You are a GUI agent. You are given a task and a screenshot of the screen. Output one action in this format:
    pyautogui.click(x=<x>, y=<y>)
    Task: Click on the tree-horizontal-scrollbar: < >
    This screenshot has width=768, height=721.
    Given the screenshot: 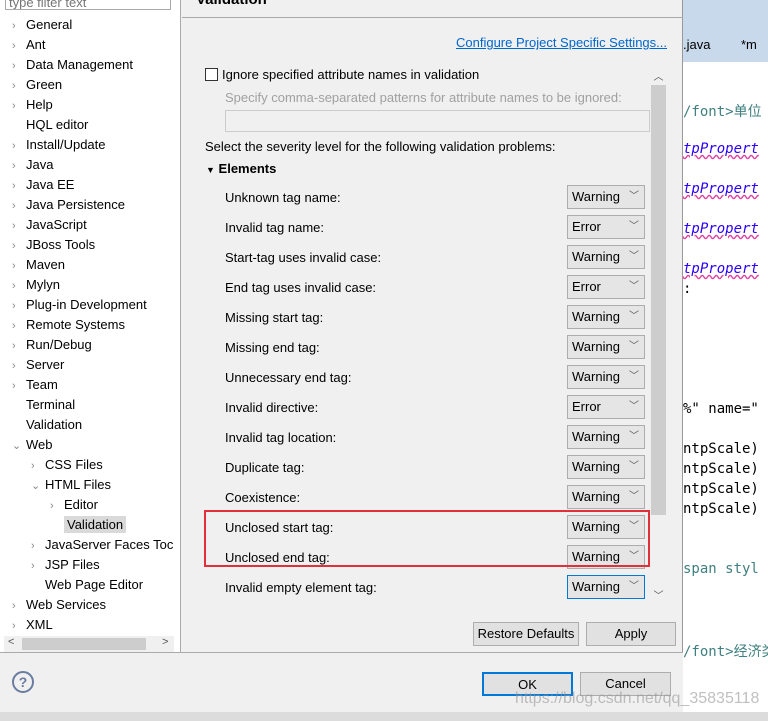 What is the action you would take?
    pyautogui.click(x=89, y=644)
    